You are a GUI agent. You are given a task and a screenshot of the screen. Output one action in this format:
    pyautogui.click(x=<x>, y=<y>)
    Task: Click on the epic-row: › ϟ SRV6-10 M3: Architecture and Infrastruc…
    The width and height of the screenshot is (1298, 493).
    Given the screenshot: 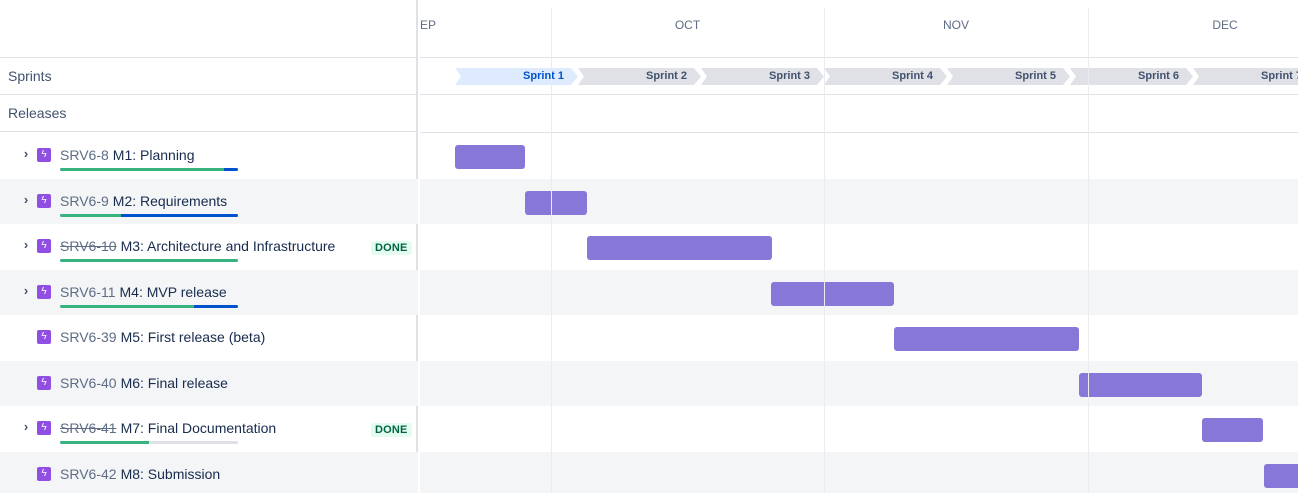 What is the action you would take?
    pyautogui.click(x=209, y=246)
    